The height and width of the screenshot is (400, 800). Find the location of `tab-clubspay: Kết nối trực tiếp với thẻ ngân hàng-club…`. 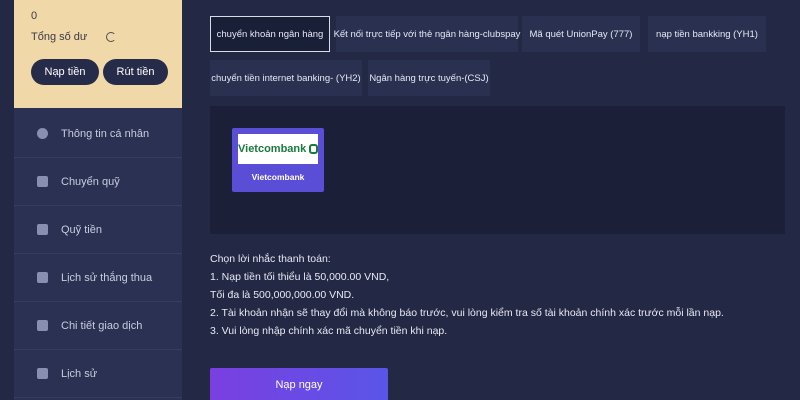

tab-clubspay: Kết nối trực tiếp với thẻ ngân hàng-club… is located at coordinates (427, 34).